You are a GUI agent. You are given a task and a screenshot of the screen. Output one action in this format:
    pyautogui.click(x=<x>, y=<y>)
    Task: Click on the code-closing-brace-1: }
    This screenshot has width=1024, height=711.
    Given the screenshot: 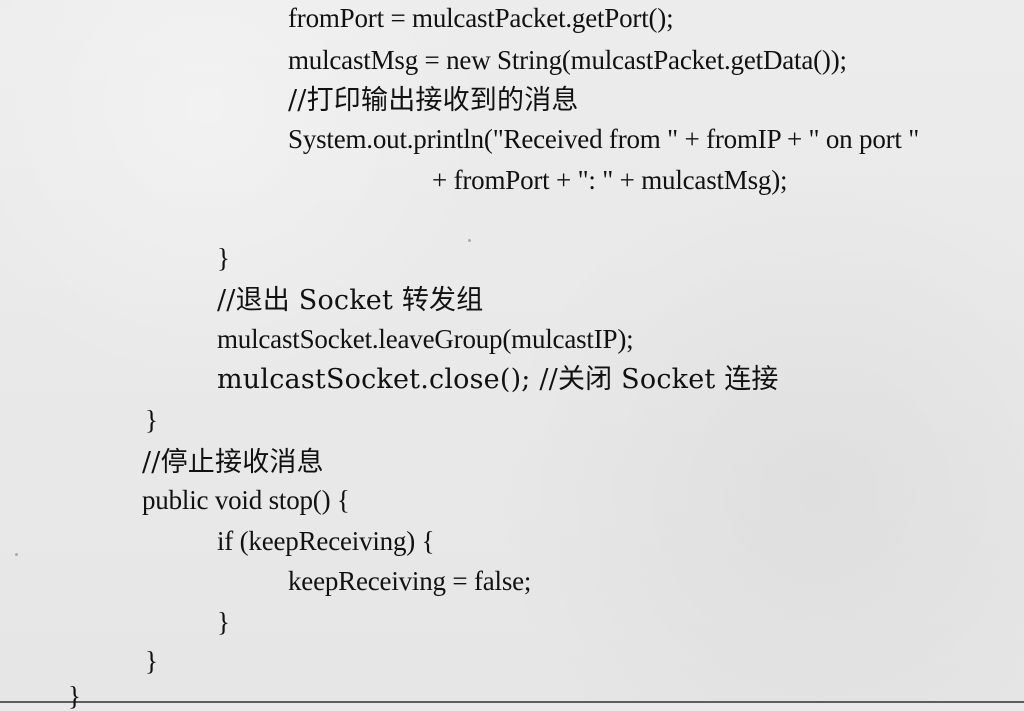 What is the action you would take?
    pyautogui.click(x=223, y=258)
    